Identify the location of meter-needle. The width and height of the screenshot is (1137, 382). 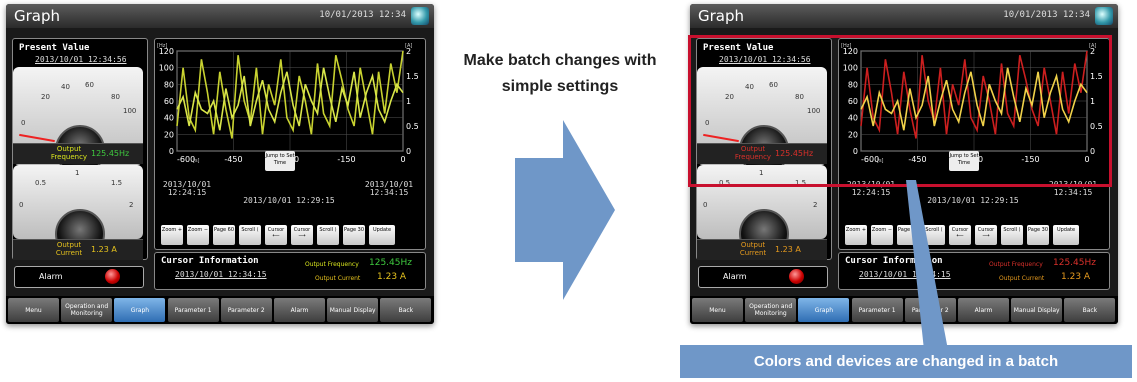
(37, 138).